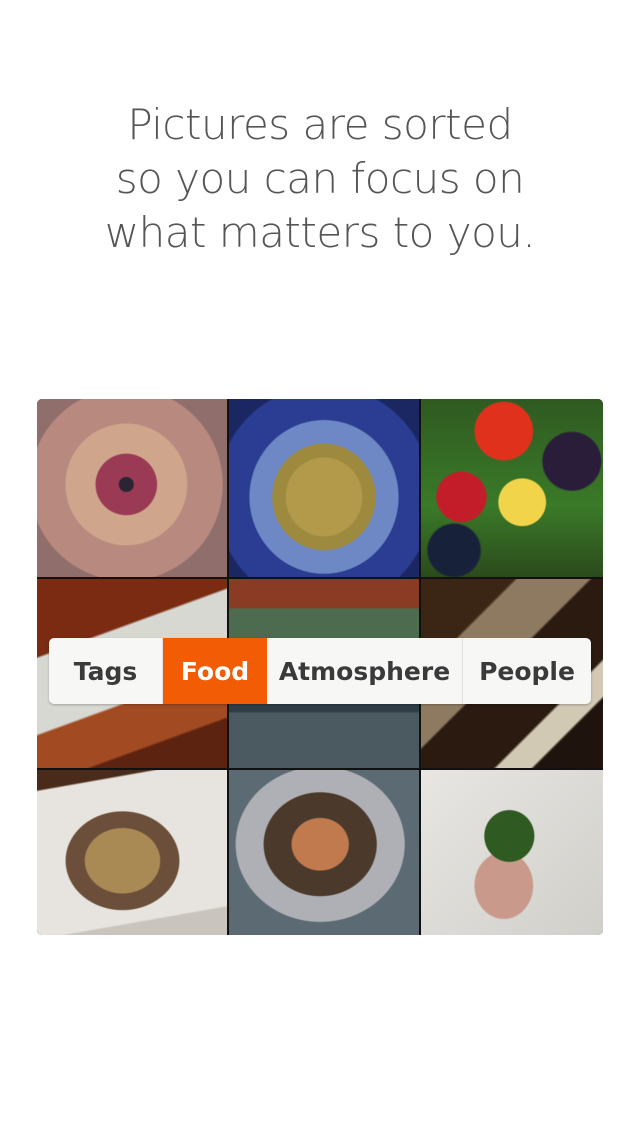 Image resolution: width=640 pixels, height=1136 pixels. I want to click on headline-line-2: so you can focus on, so click(320, 178).